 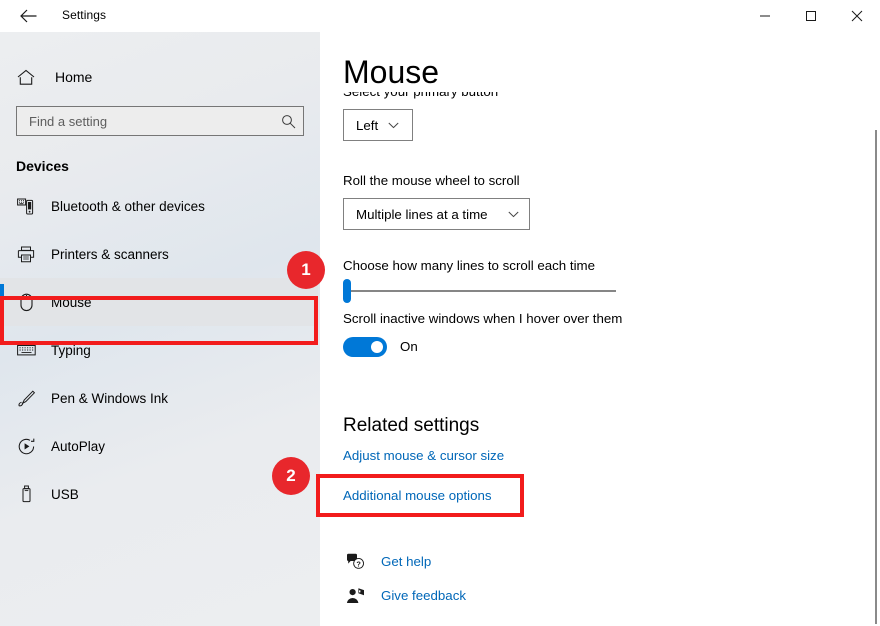 I want to click on printer-icon, so click(x=28, y=254).